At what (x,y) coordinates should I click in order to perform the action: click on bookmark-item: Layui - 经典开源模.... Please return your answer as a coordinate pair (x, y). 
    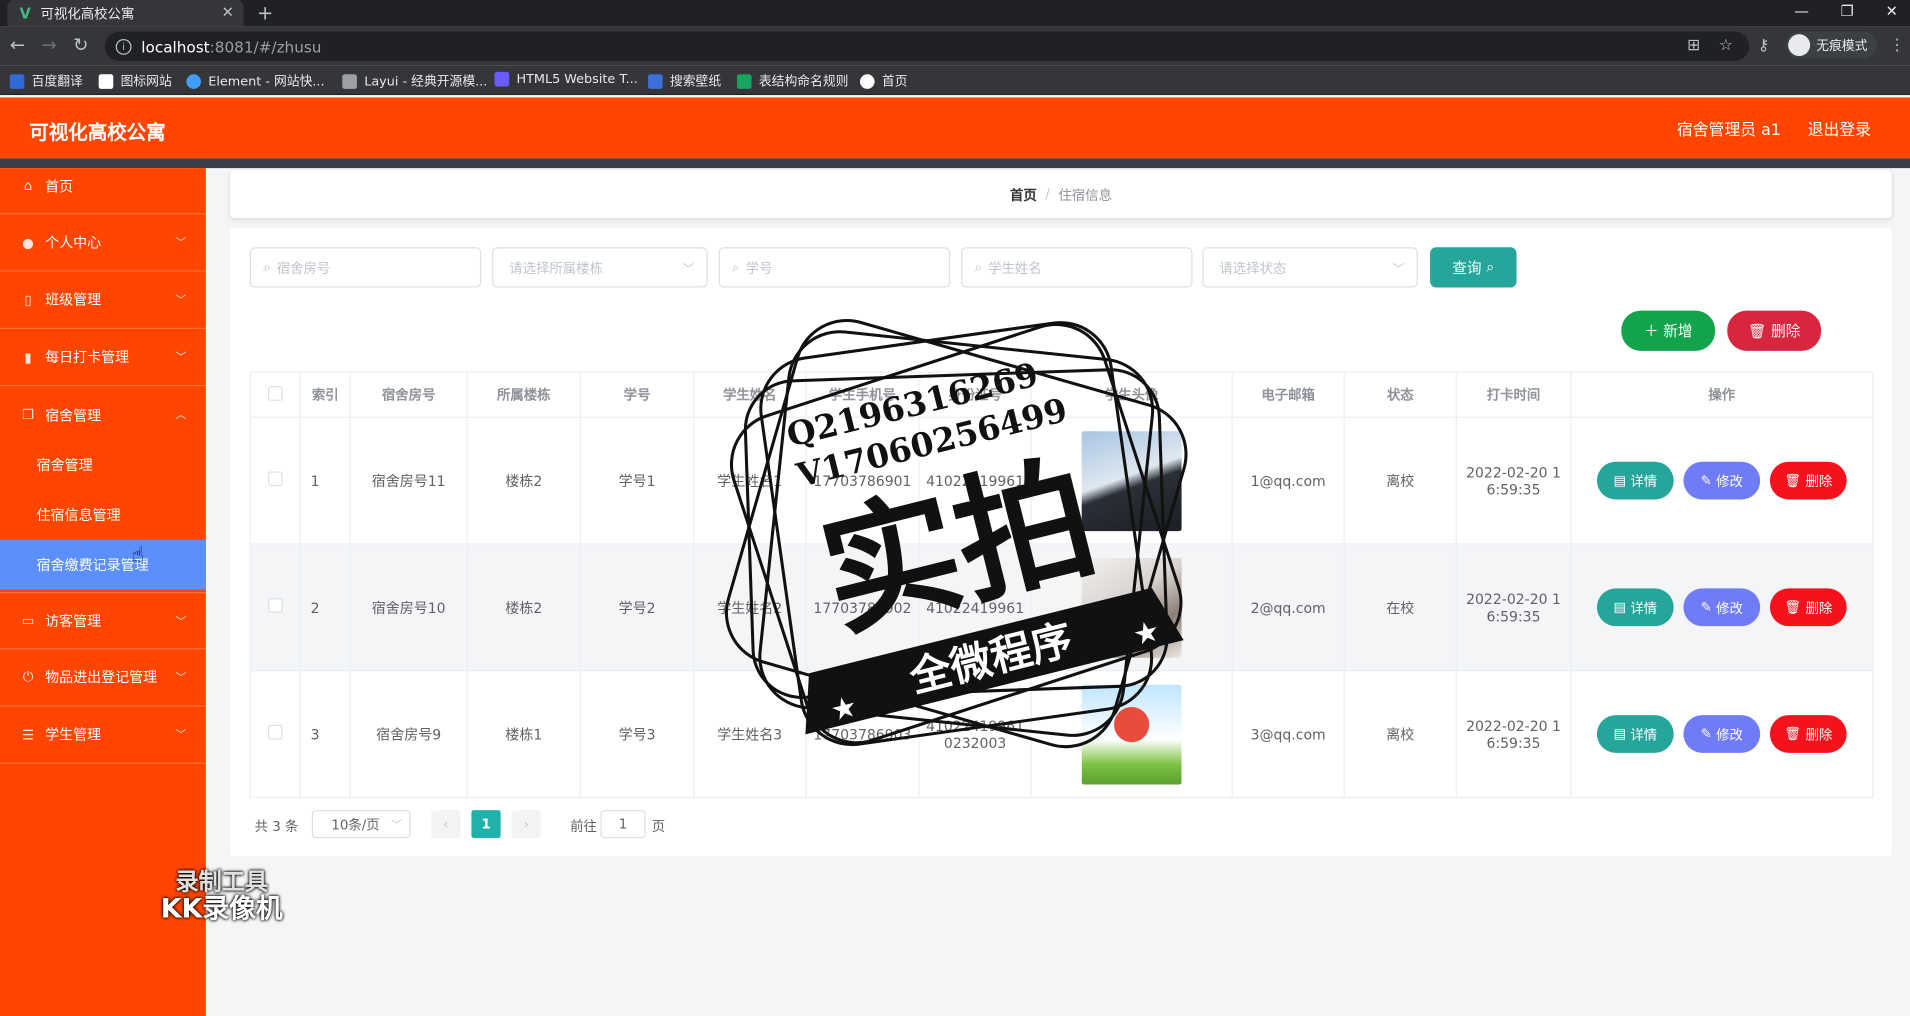
    Looking at the image, I should click on (414, 81).